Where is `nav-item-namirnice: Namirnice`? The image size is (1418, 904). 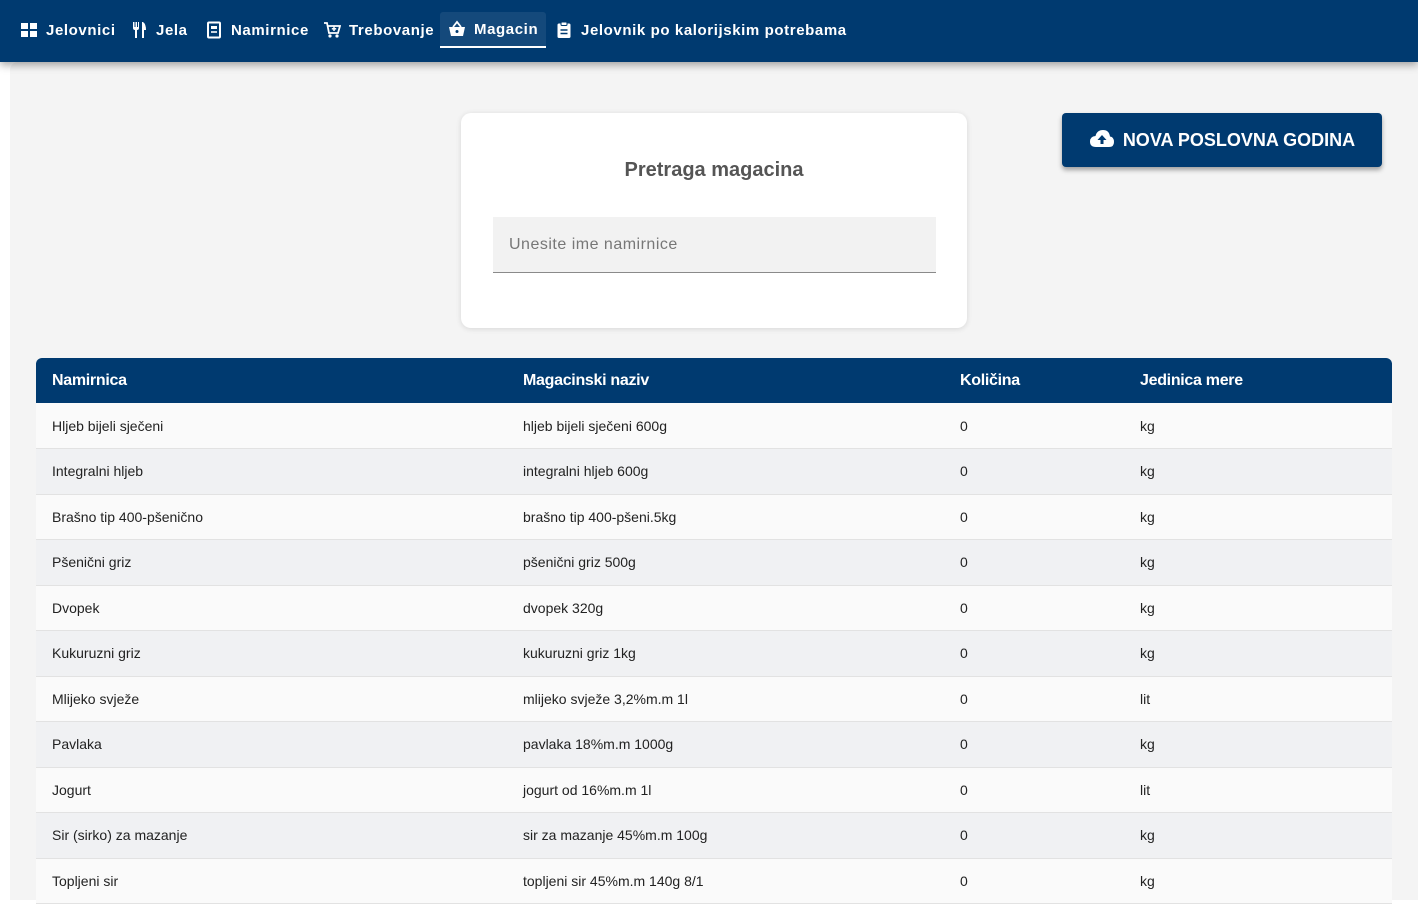
nav-item-namirnice: Namirnice is located at coordinates (257, 30).